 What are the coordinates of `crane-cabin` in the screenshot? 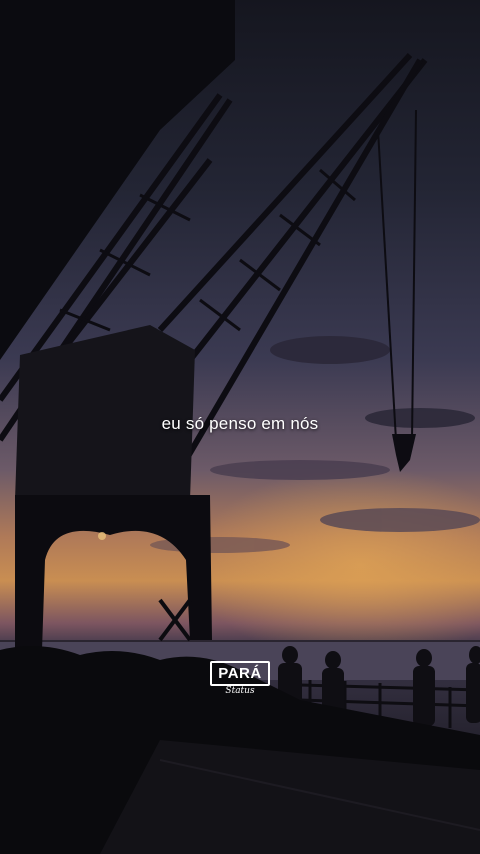 It's located at (105, 412).